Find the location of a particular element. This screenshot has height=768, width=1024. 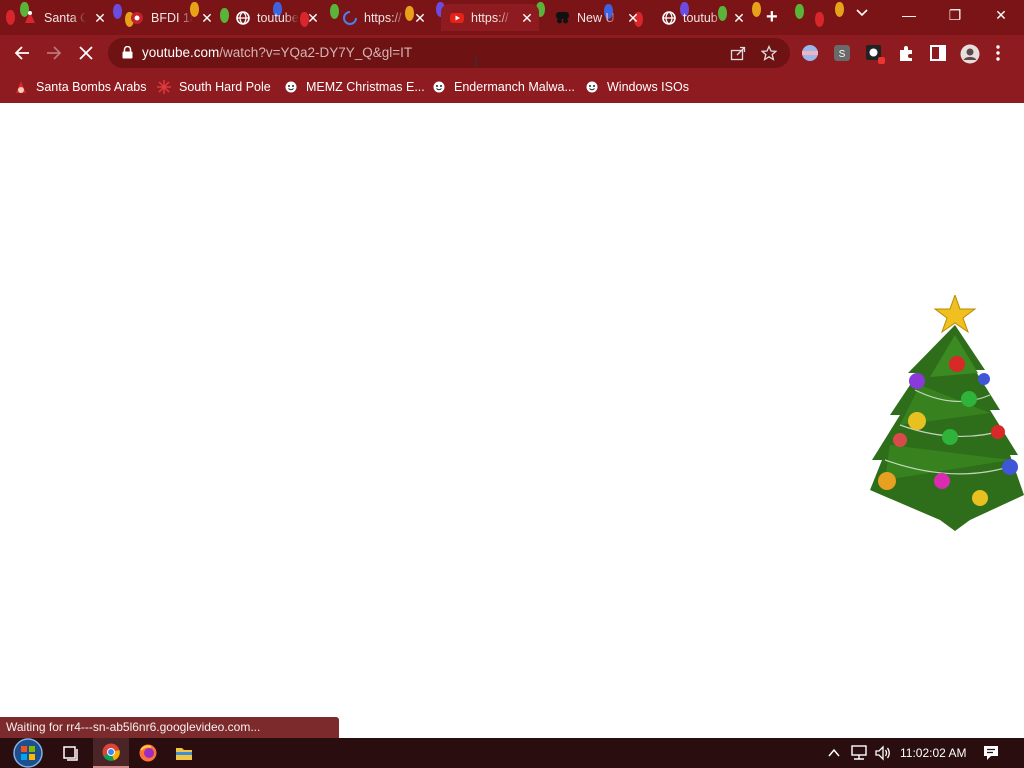

extensions-puzzle-icon is located at coordinates (906, 53).